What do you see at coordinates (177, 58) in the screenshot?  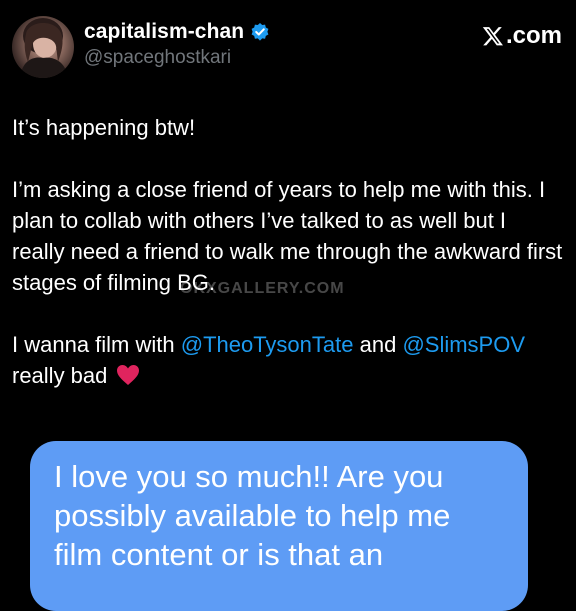 I see `handle: @spaceghostkari` at bounding box center [177, 58].